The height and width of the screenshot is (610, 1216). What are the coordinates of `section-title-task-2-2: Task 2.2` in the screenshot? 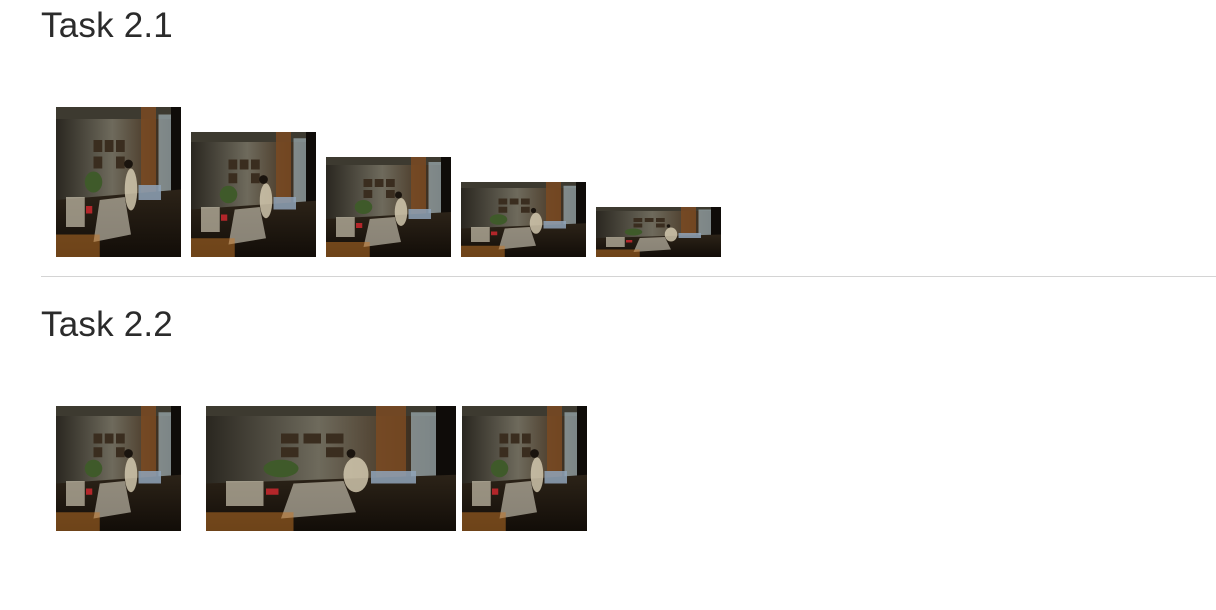 It's located at (107, 324).